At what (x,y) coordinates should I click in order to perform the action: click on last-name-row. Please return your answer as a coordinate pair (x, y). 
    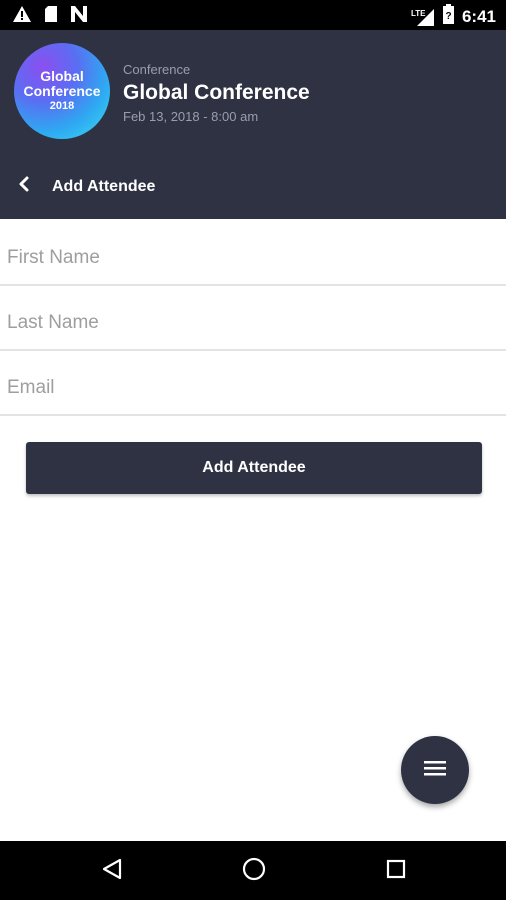
    Looking at the image, I should click on (253, 319).